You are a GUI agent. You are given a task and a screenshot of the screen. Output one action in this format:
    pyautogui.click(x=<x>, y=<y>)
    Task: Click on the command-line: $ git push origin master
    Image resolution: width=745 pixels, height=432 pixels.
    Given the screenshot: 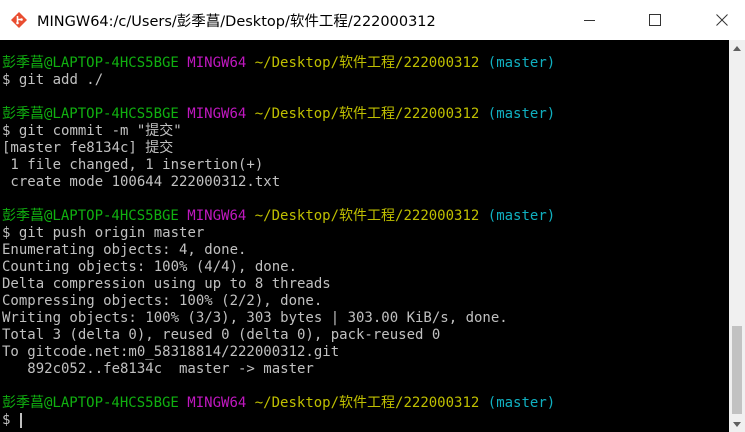 What is the action you would take?
    pyautogui.click(x=103, y=233)
    